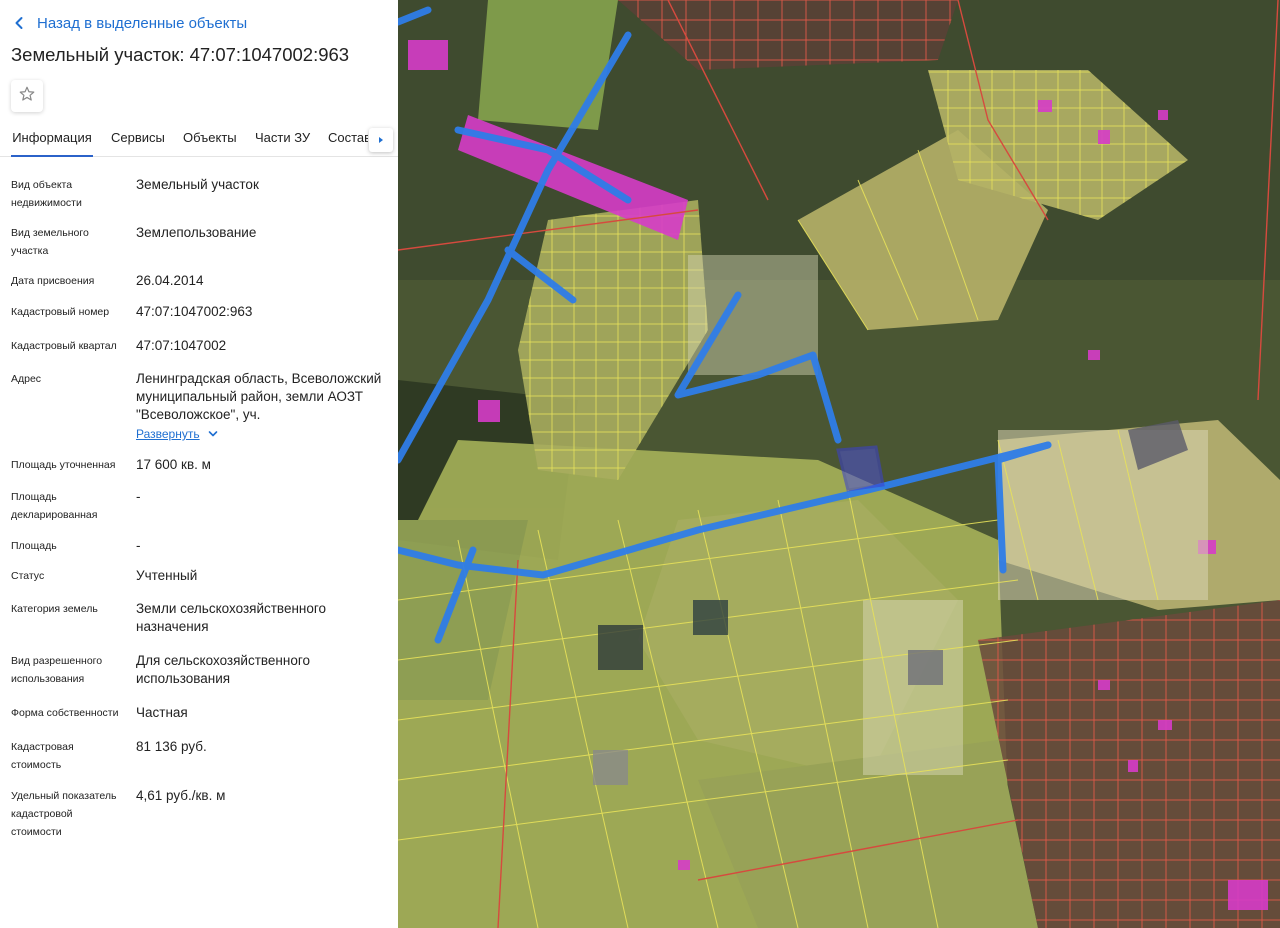 This screenshot has height=928, width=1280. I want to click on back-link-label: Назад в выделенные объекты, so click(142, 23).